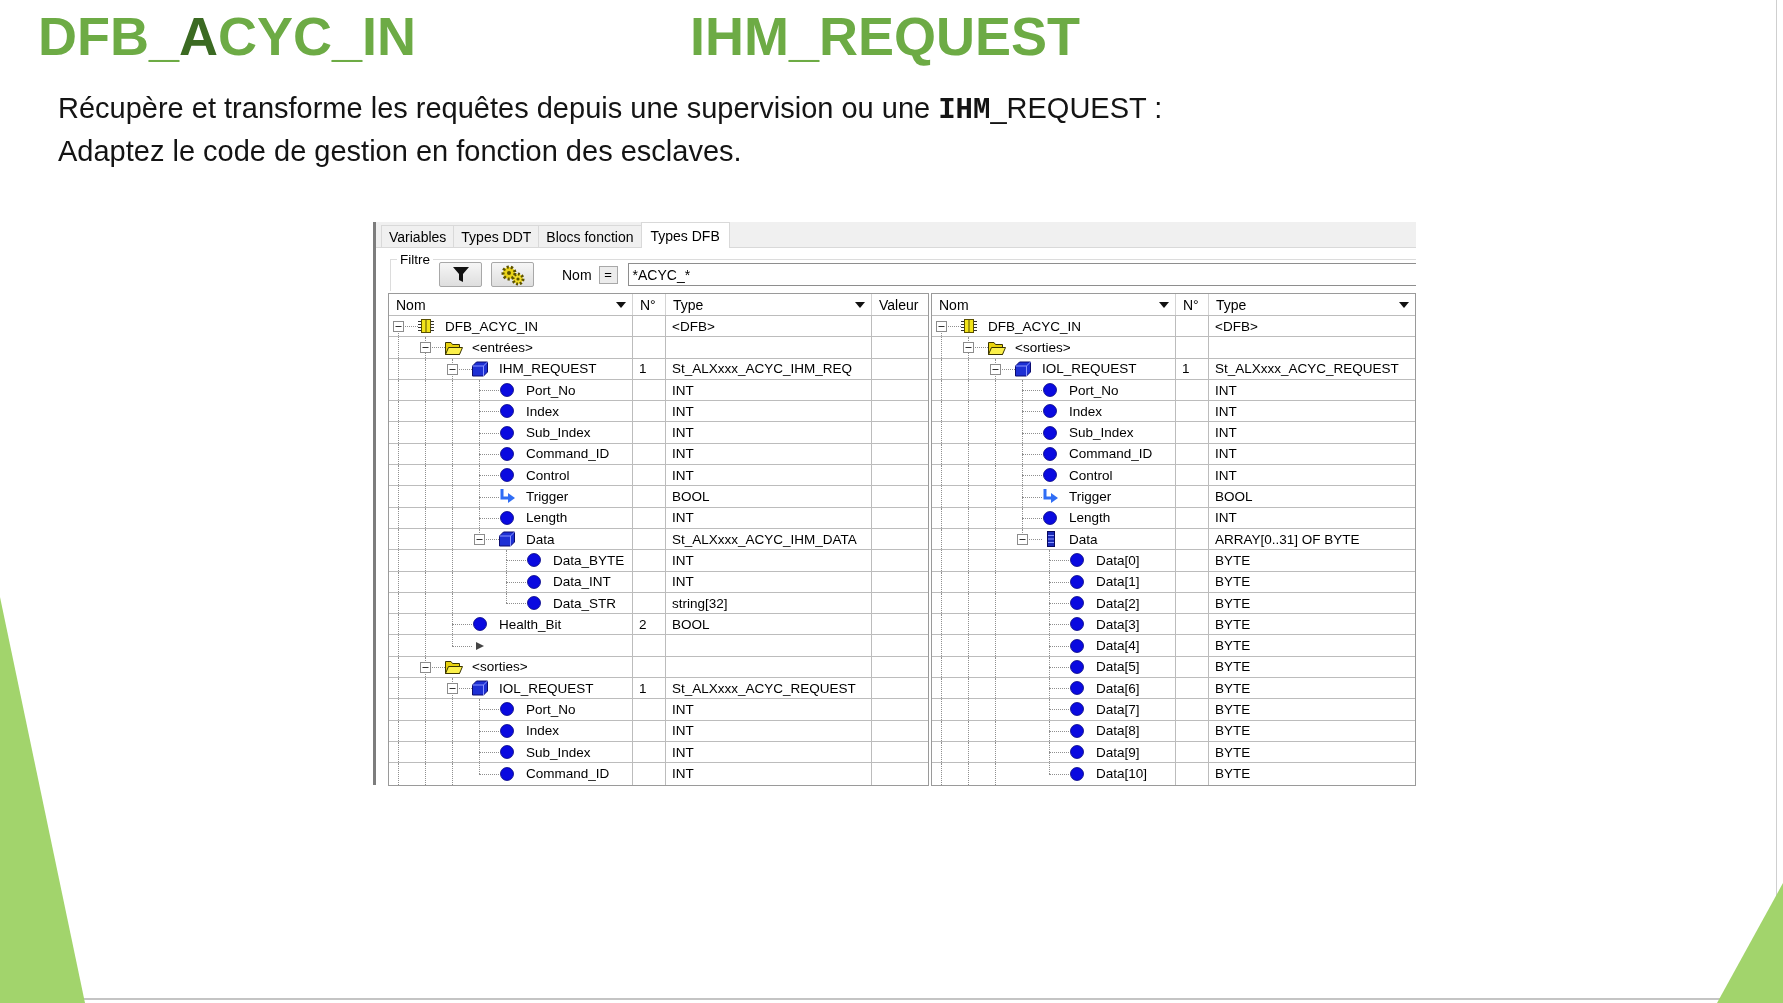  What do you see at coordinates (1118, 752) in the screenshot?
I see `tree-item-label: Data[9]` at bounding box center [1118, 752].